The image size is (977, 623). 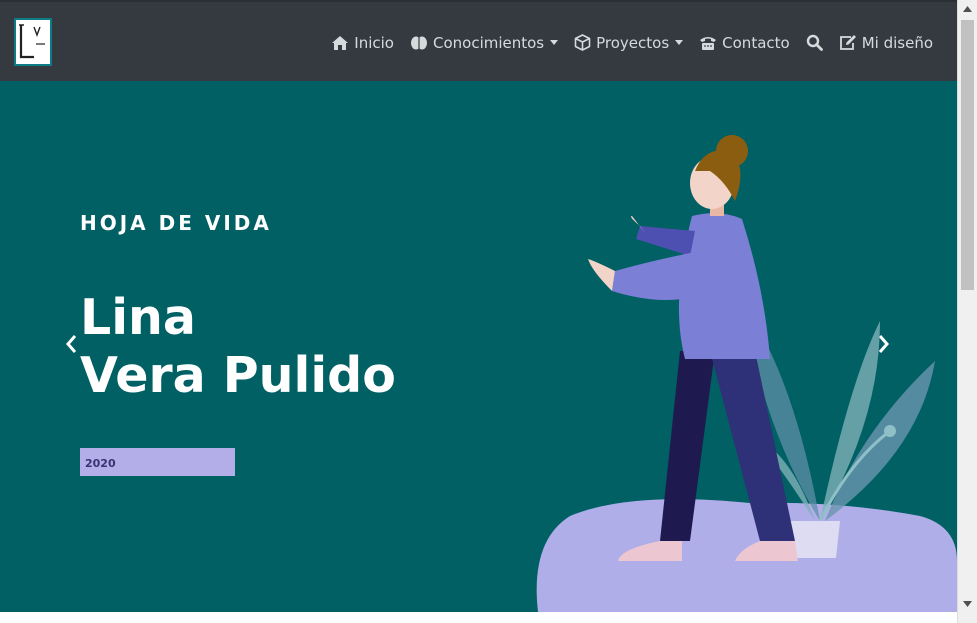 I want to click on home-icon, so click(x=340, y=43).